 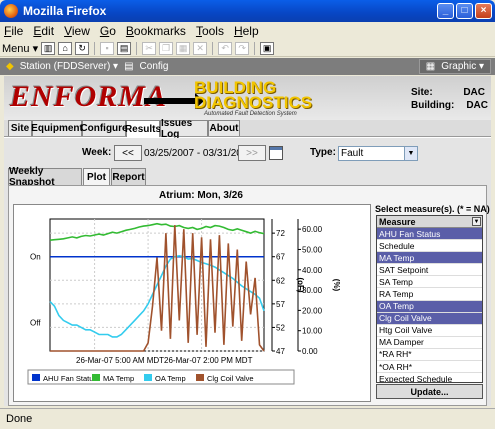 What do you see at coordinates (462, 66) in the screenshot?
I see `graphic-label: Graphic ▾` at bounding box center [462, 66].